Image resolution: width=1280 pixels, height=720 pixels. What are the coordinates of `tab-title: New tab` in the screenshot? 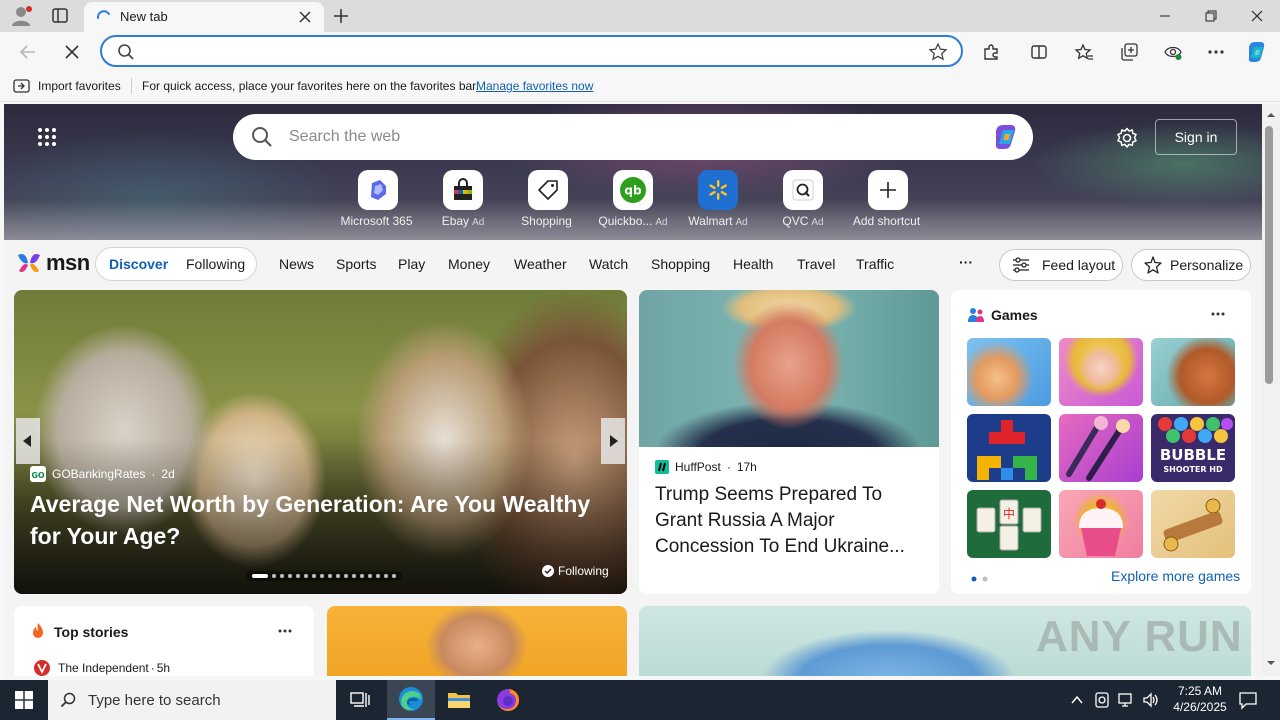 It's located at (144, 16).